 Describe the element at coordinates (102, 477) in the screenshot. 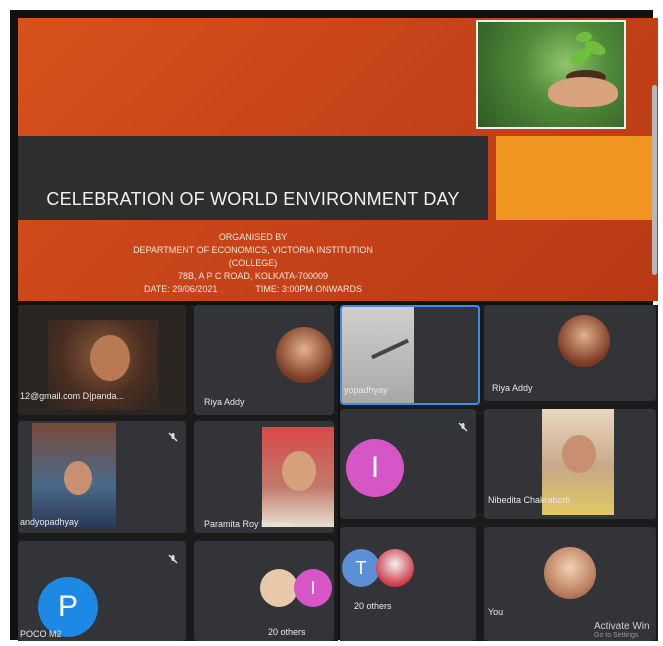

I see `participant-tile: andyopadhyay` at that location.